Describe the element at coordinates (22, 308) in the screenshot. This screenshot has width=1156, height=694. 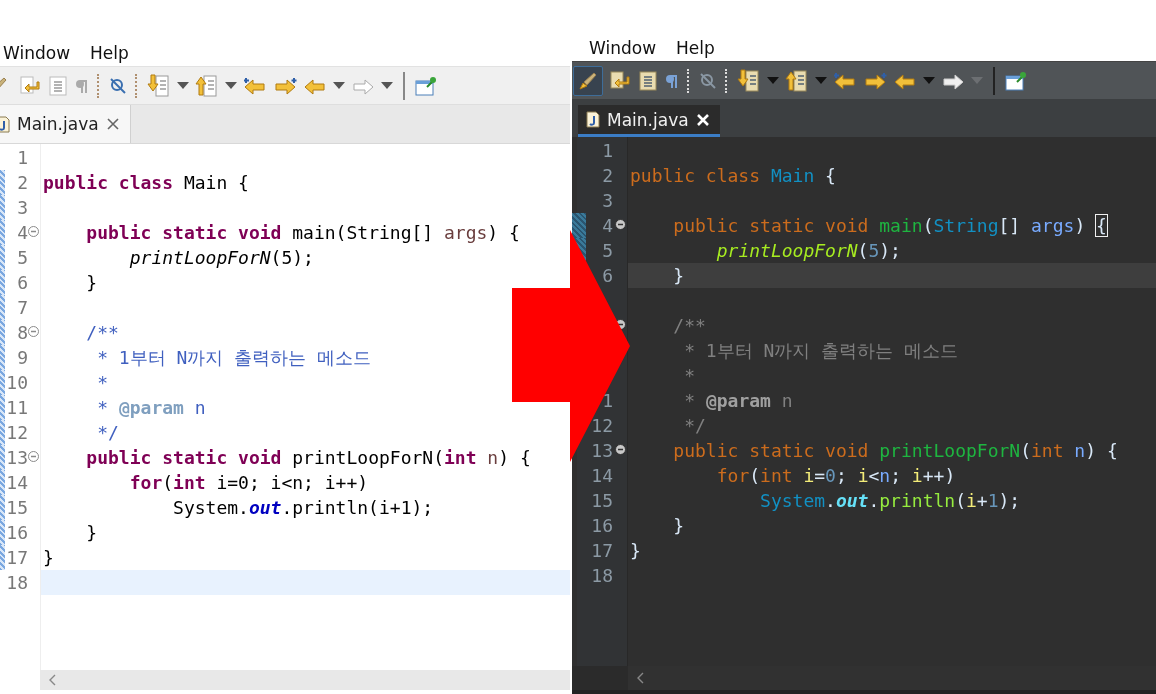
I see `line-number: 7` at that location.